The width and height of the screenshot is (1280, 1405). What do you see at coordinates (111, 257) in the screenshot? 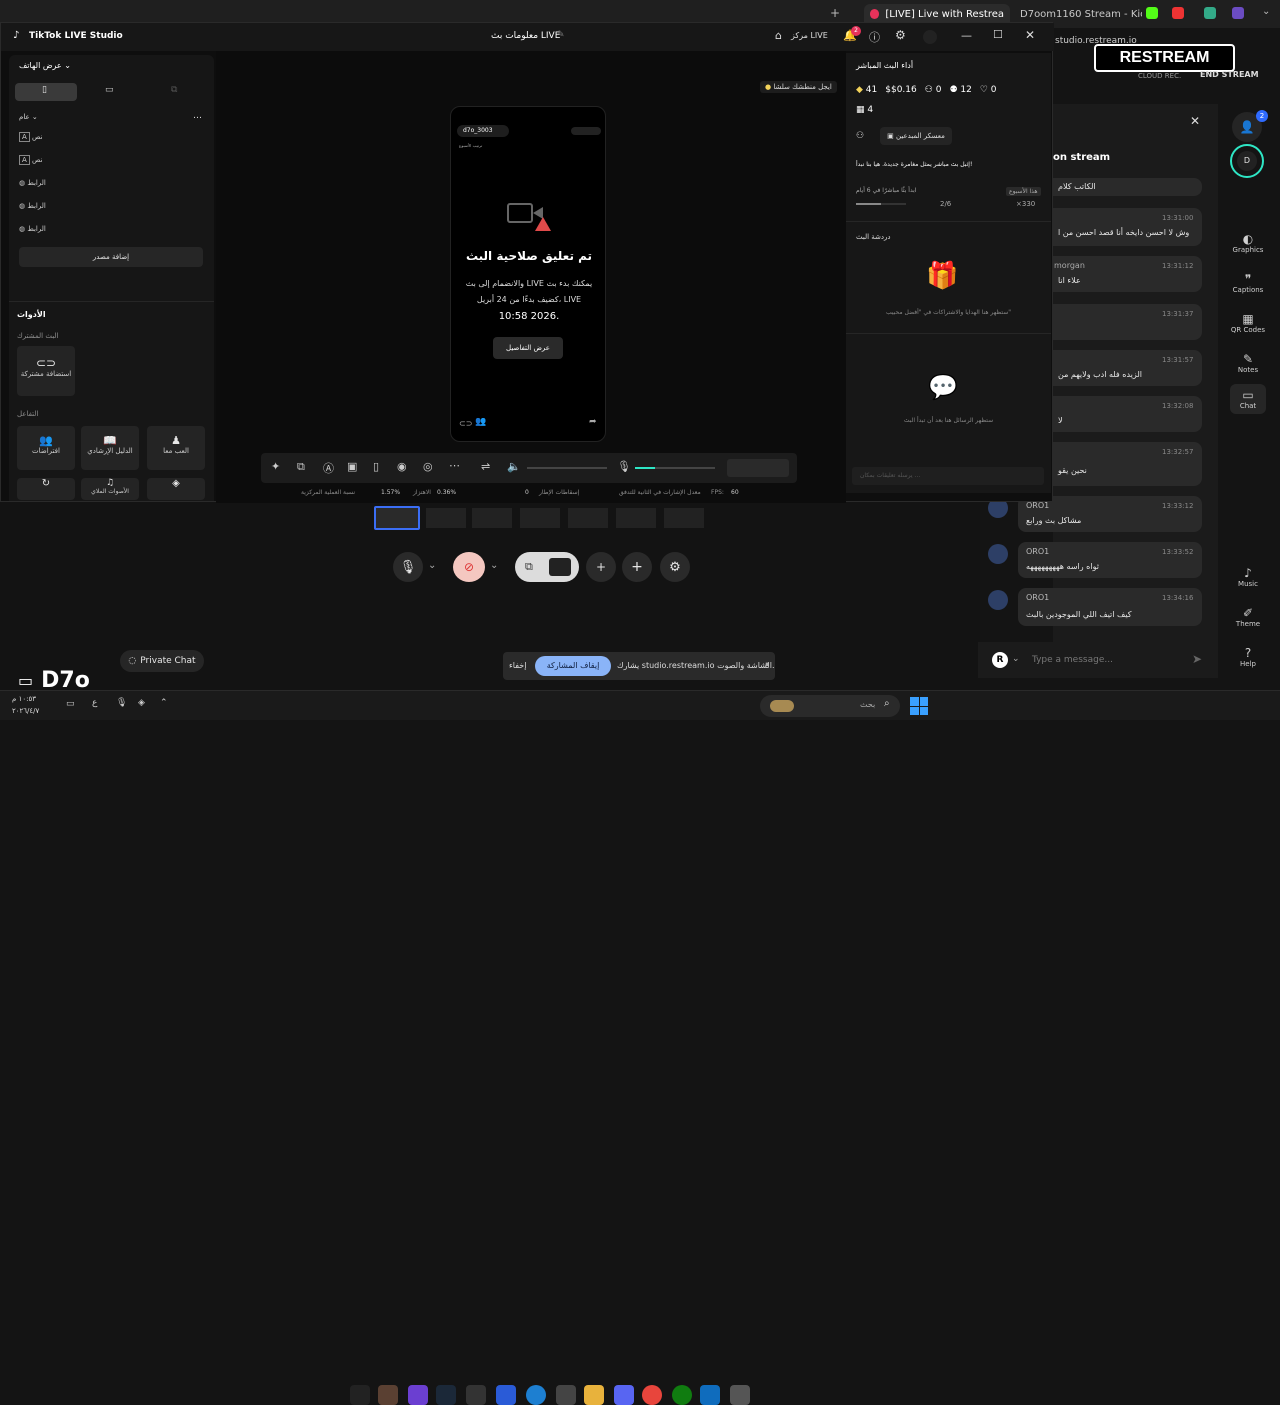
I see `add-source-button: إضافة مصدر` at bounding box center [111, 257].